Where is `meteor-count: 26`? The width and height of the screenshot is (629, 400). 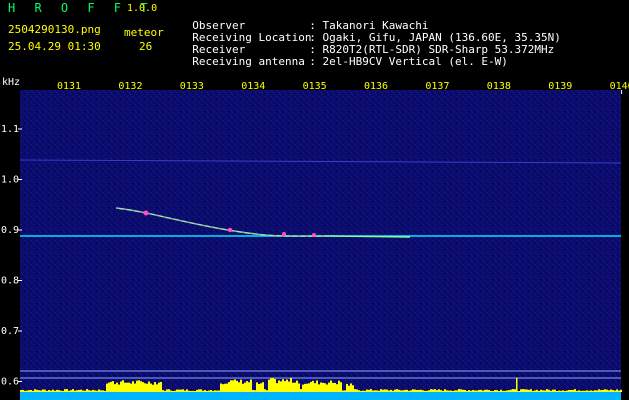
meteor-count: 26 is located at coordinates (146, 46).